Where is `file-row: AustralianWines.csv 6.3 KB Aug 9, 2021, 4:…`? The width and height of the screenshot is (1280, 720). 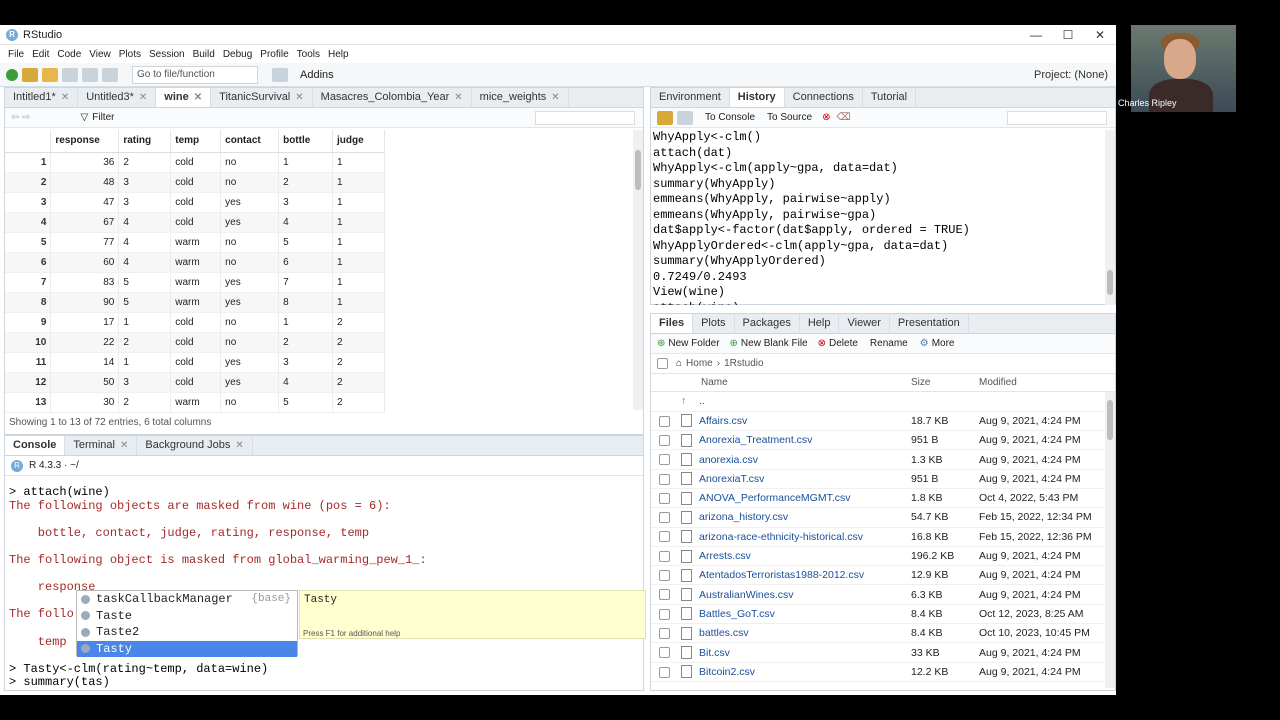 file-row: AustralianWines.csv 6.3 KB Aug 9, 2021, 4:… is located at coordinates (879, 594).